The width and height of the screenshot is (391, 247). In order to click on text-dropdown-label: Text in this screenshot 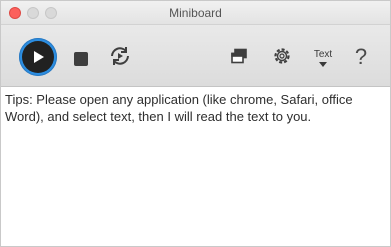, I will do `click(323, 54)`.